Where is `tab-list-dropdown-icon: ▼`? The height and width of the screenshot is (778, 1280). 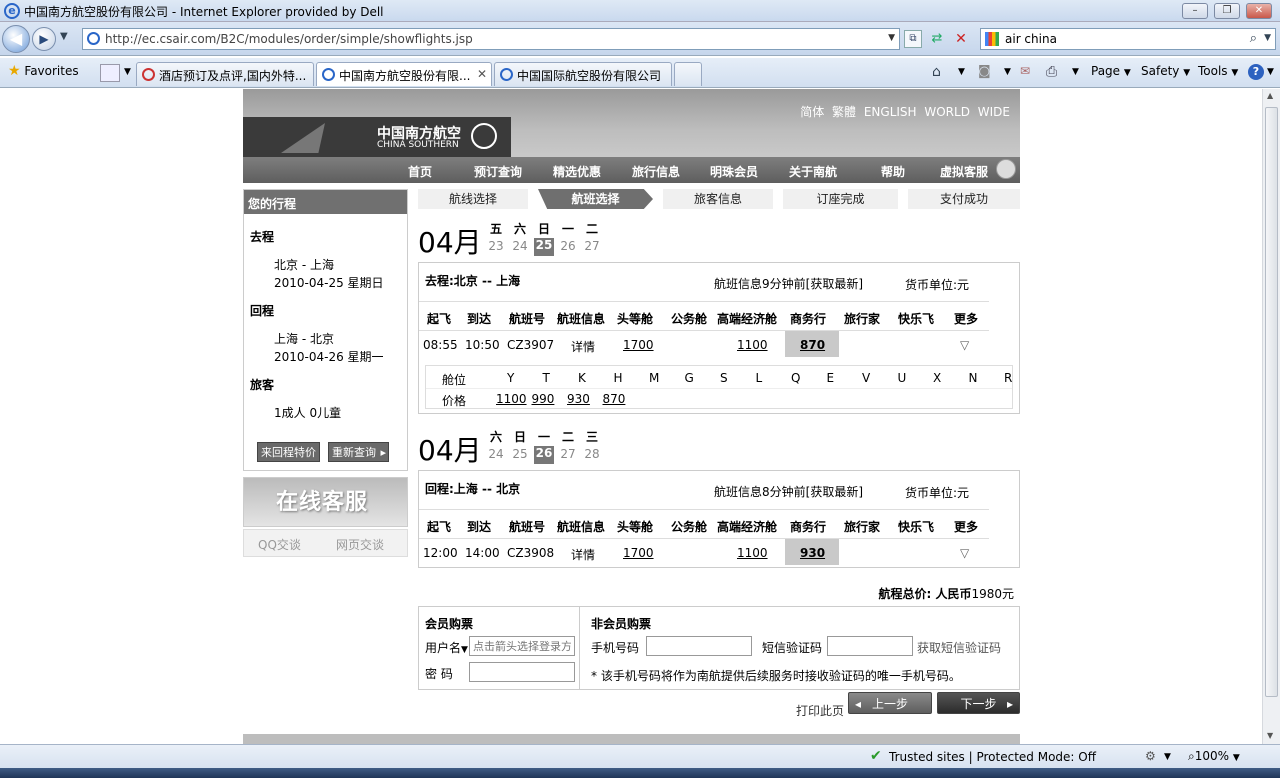 tab-list-dropdown-icon: ▼ is located at coordinates (127, 72).